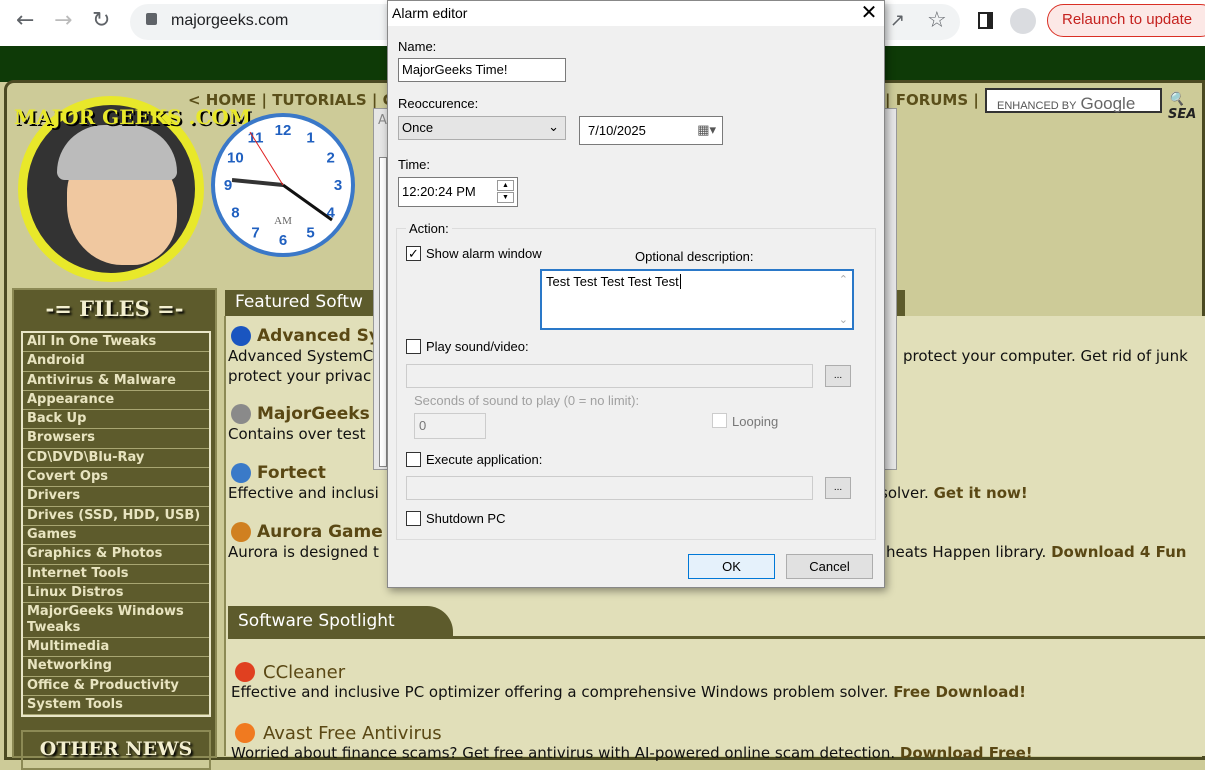 The width and height of the screenshot is (1205, 770). Describe the element at coordinates (116, 574) in the screenshot. I see `sidebar-category-link: Internet Tools` at that location.